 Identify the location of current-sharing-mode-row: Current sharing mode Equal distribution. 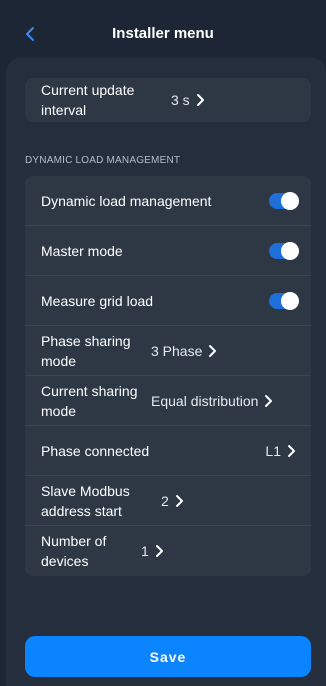
(168, 401).